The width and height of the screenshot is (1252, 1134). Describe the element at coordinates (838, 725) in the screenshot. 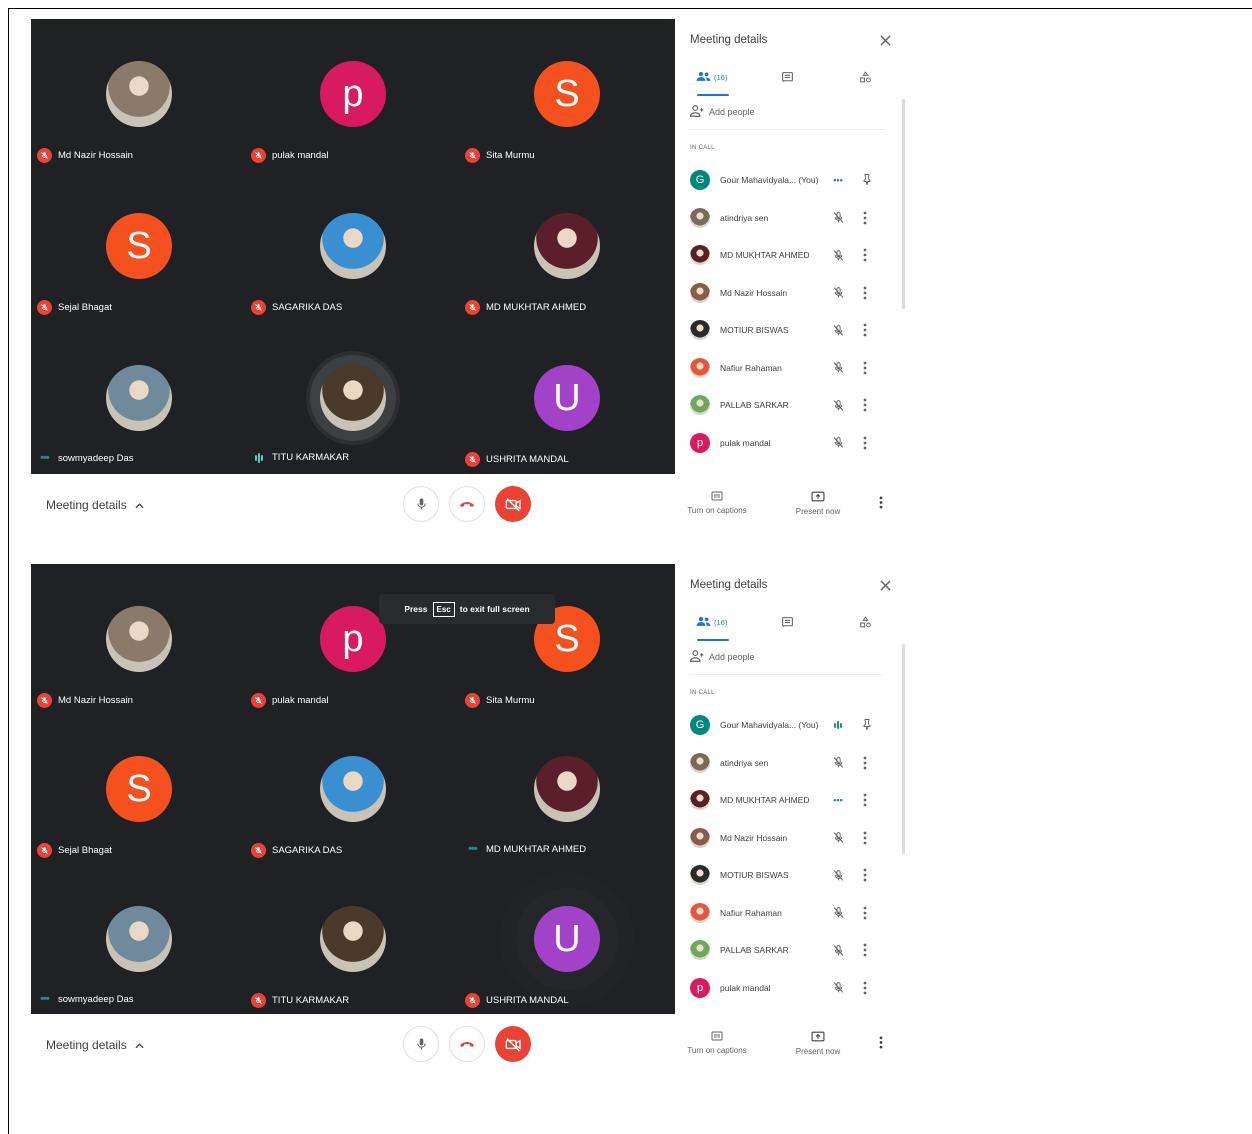

I see `speaking-wave-icon` at that location.